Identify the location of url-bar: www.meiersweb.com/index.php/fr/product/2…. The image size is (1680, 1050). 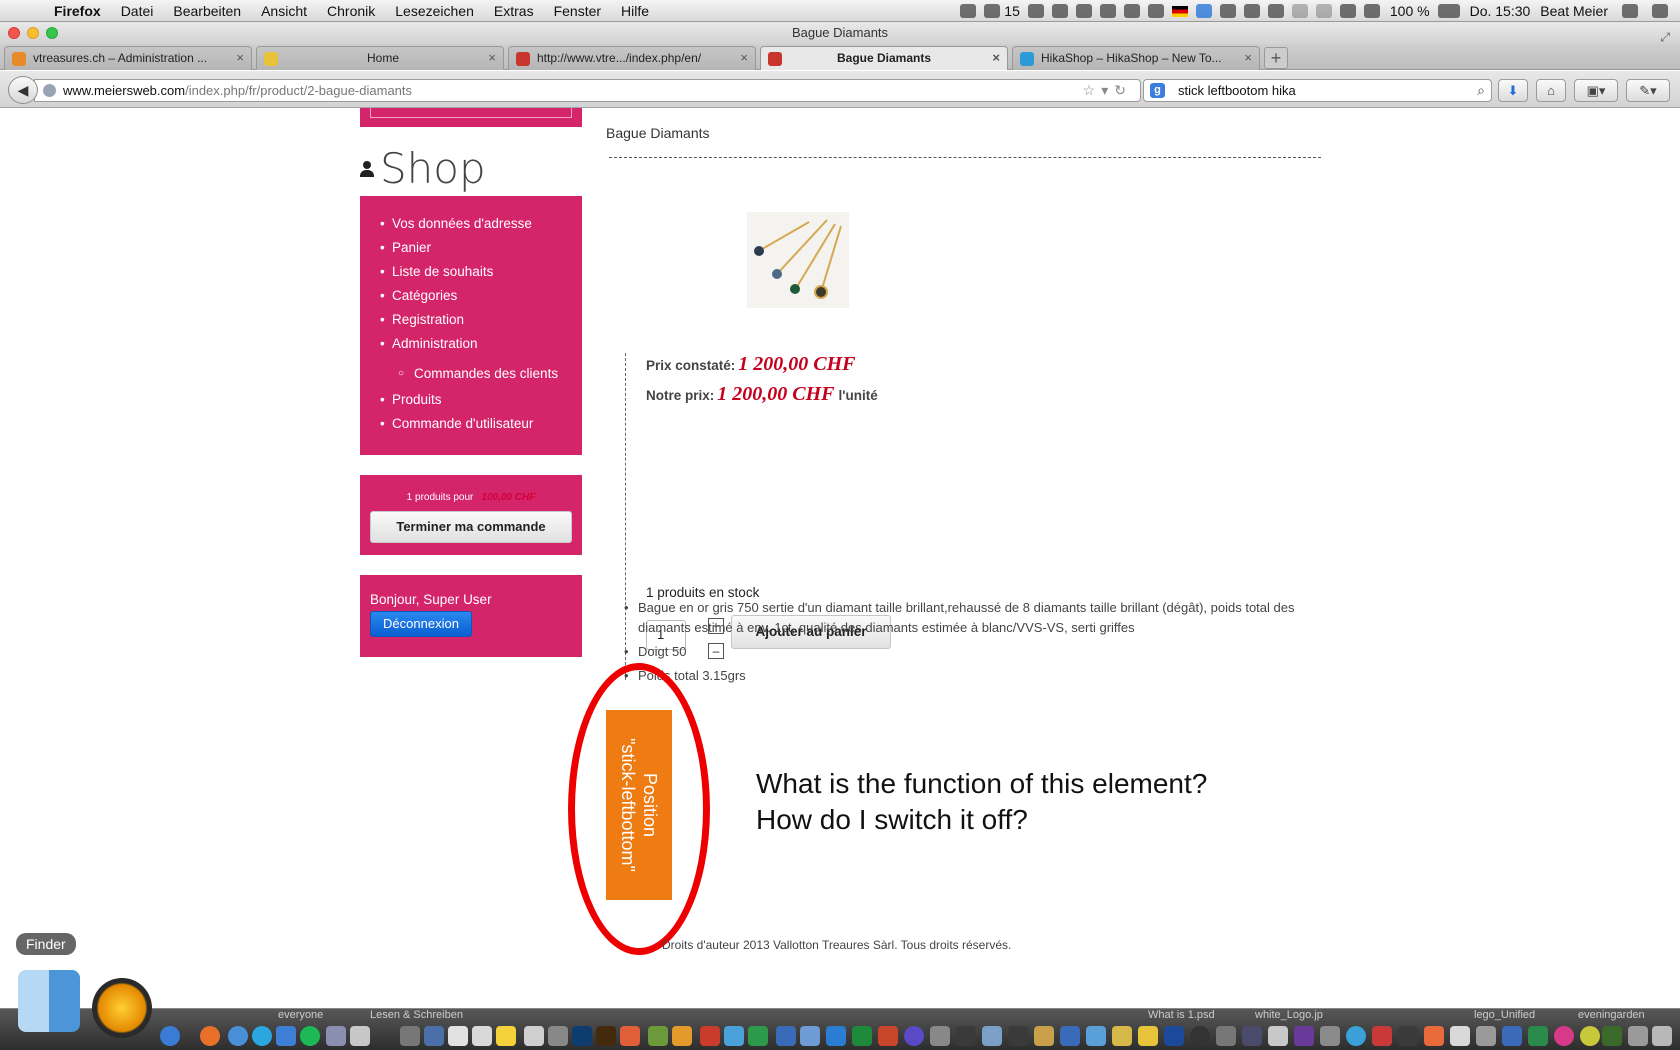
(587, 90).